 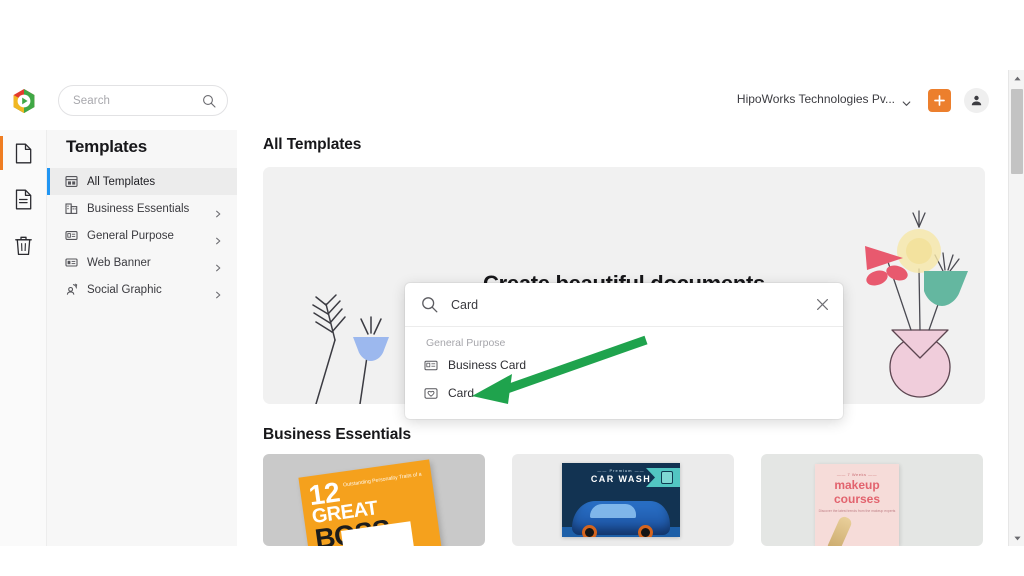 I want to click on rail-item-trash, so click(x=23, y=245).